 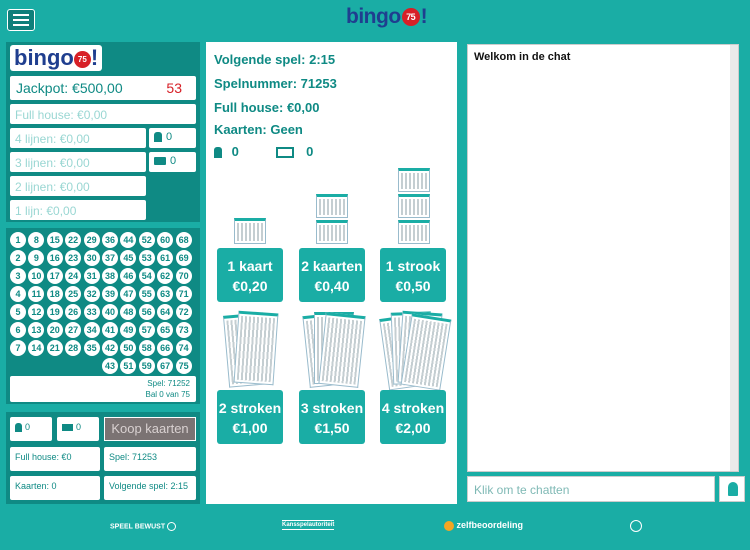 I want to click on players-count: 0, so click(x=169, y=137).